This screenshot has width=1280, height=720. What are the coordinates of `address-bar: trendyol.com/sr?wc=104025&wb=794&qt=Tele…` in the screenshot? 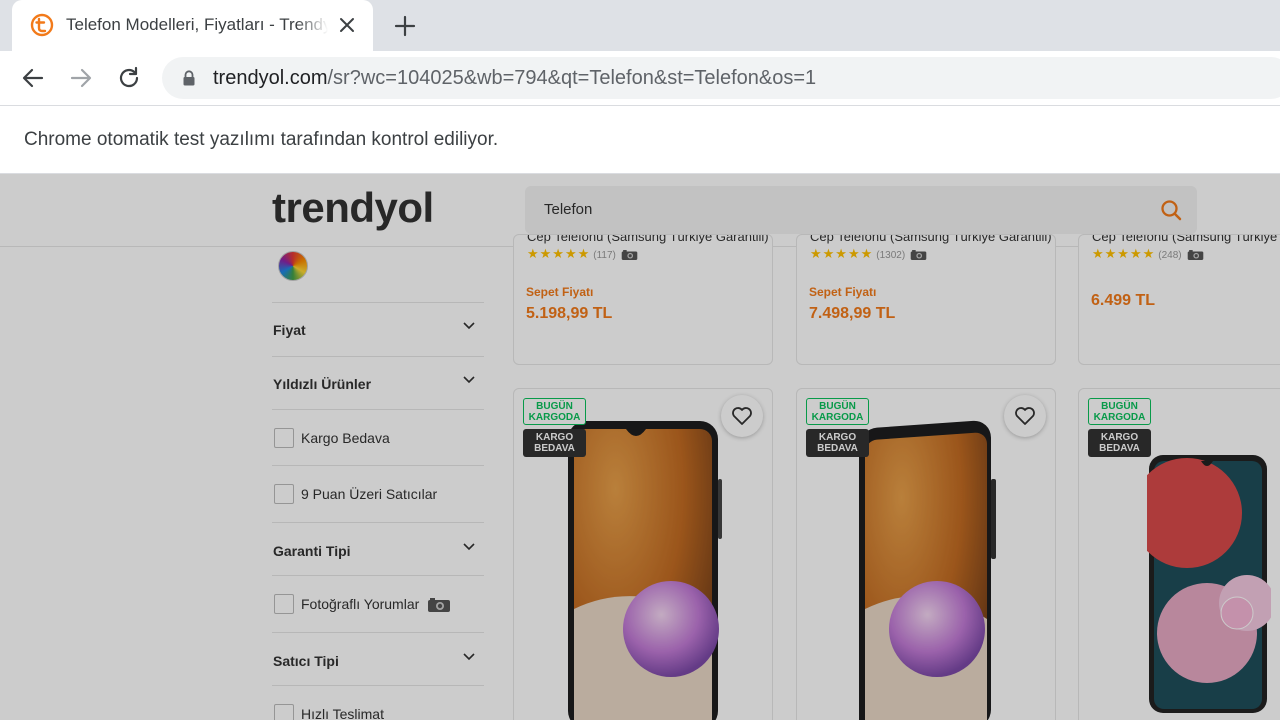 It's located at (721, 78).